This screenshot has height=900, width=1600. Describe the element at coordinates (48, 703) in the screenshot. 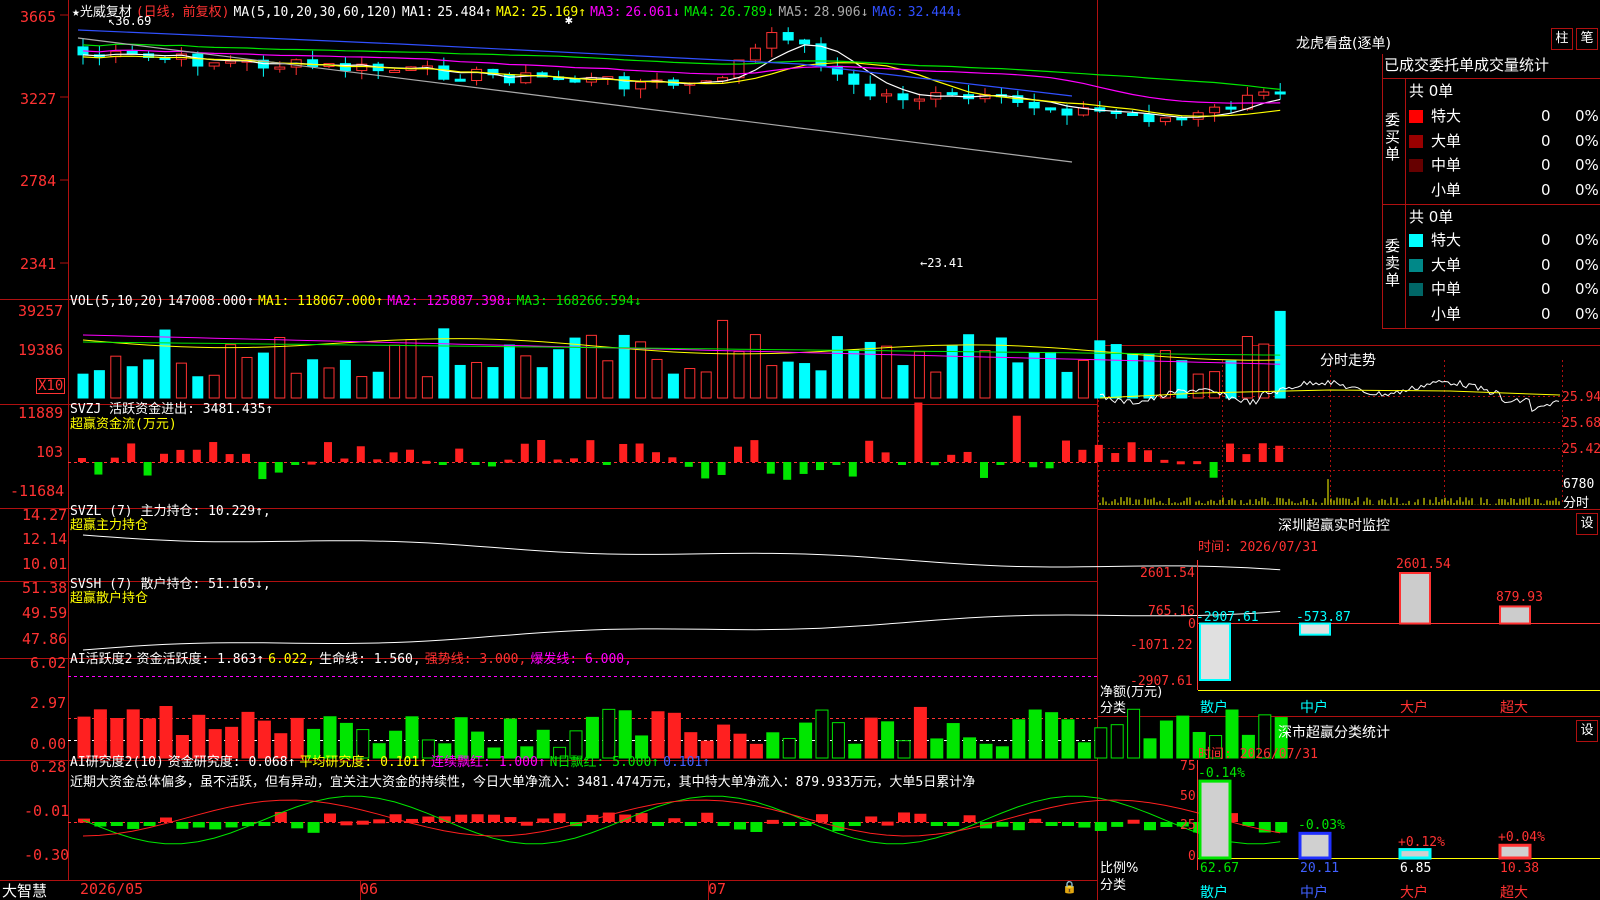

I see `y-tick: 2.97` at that location.